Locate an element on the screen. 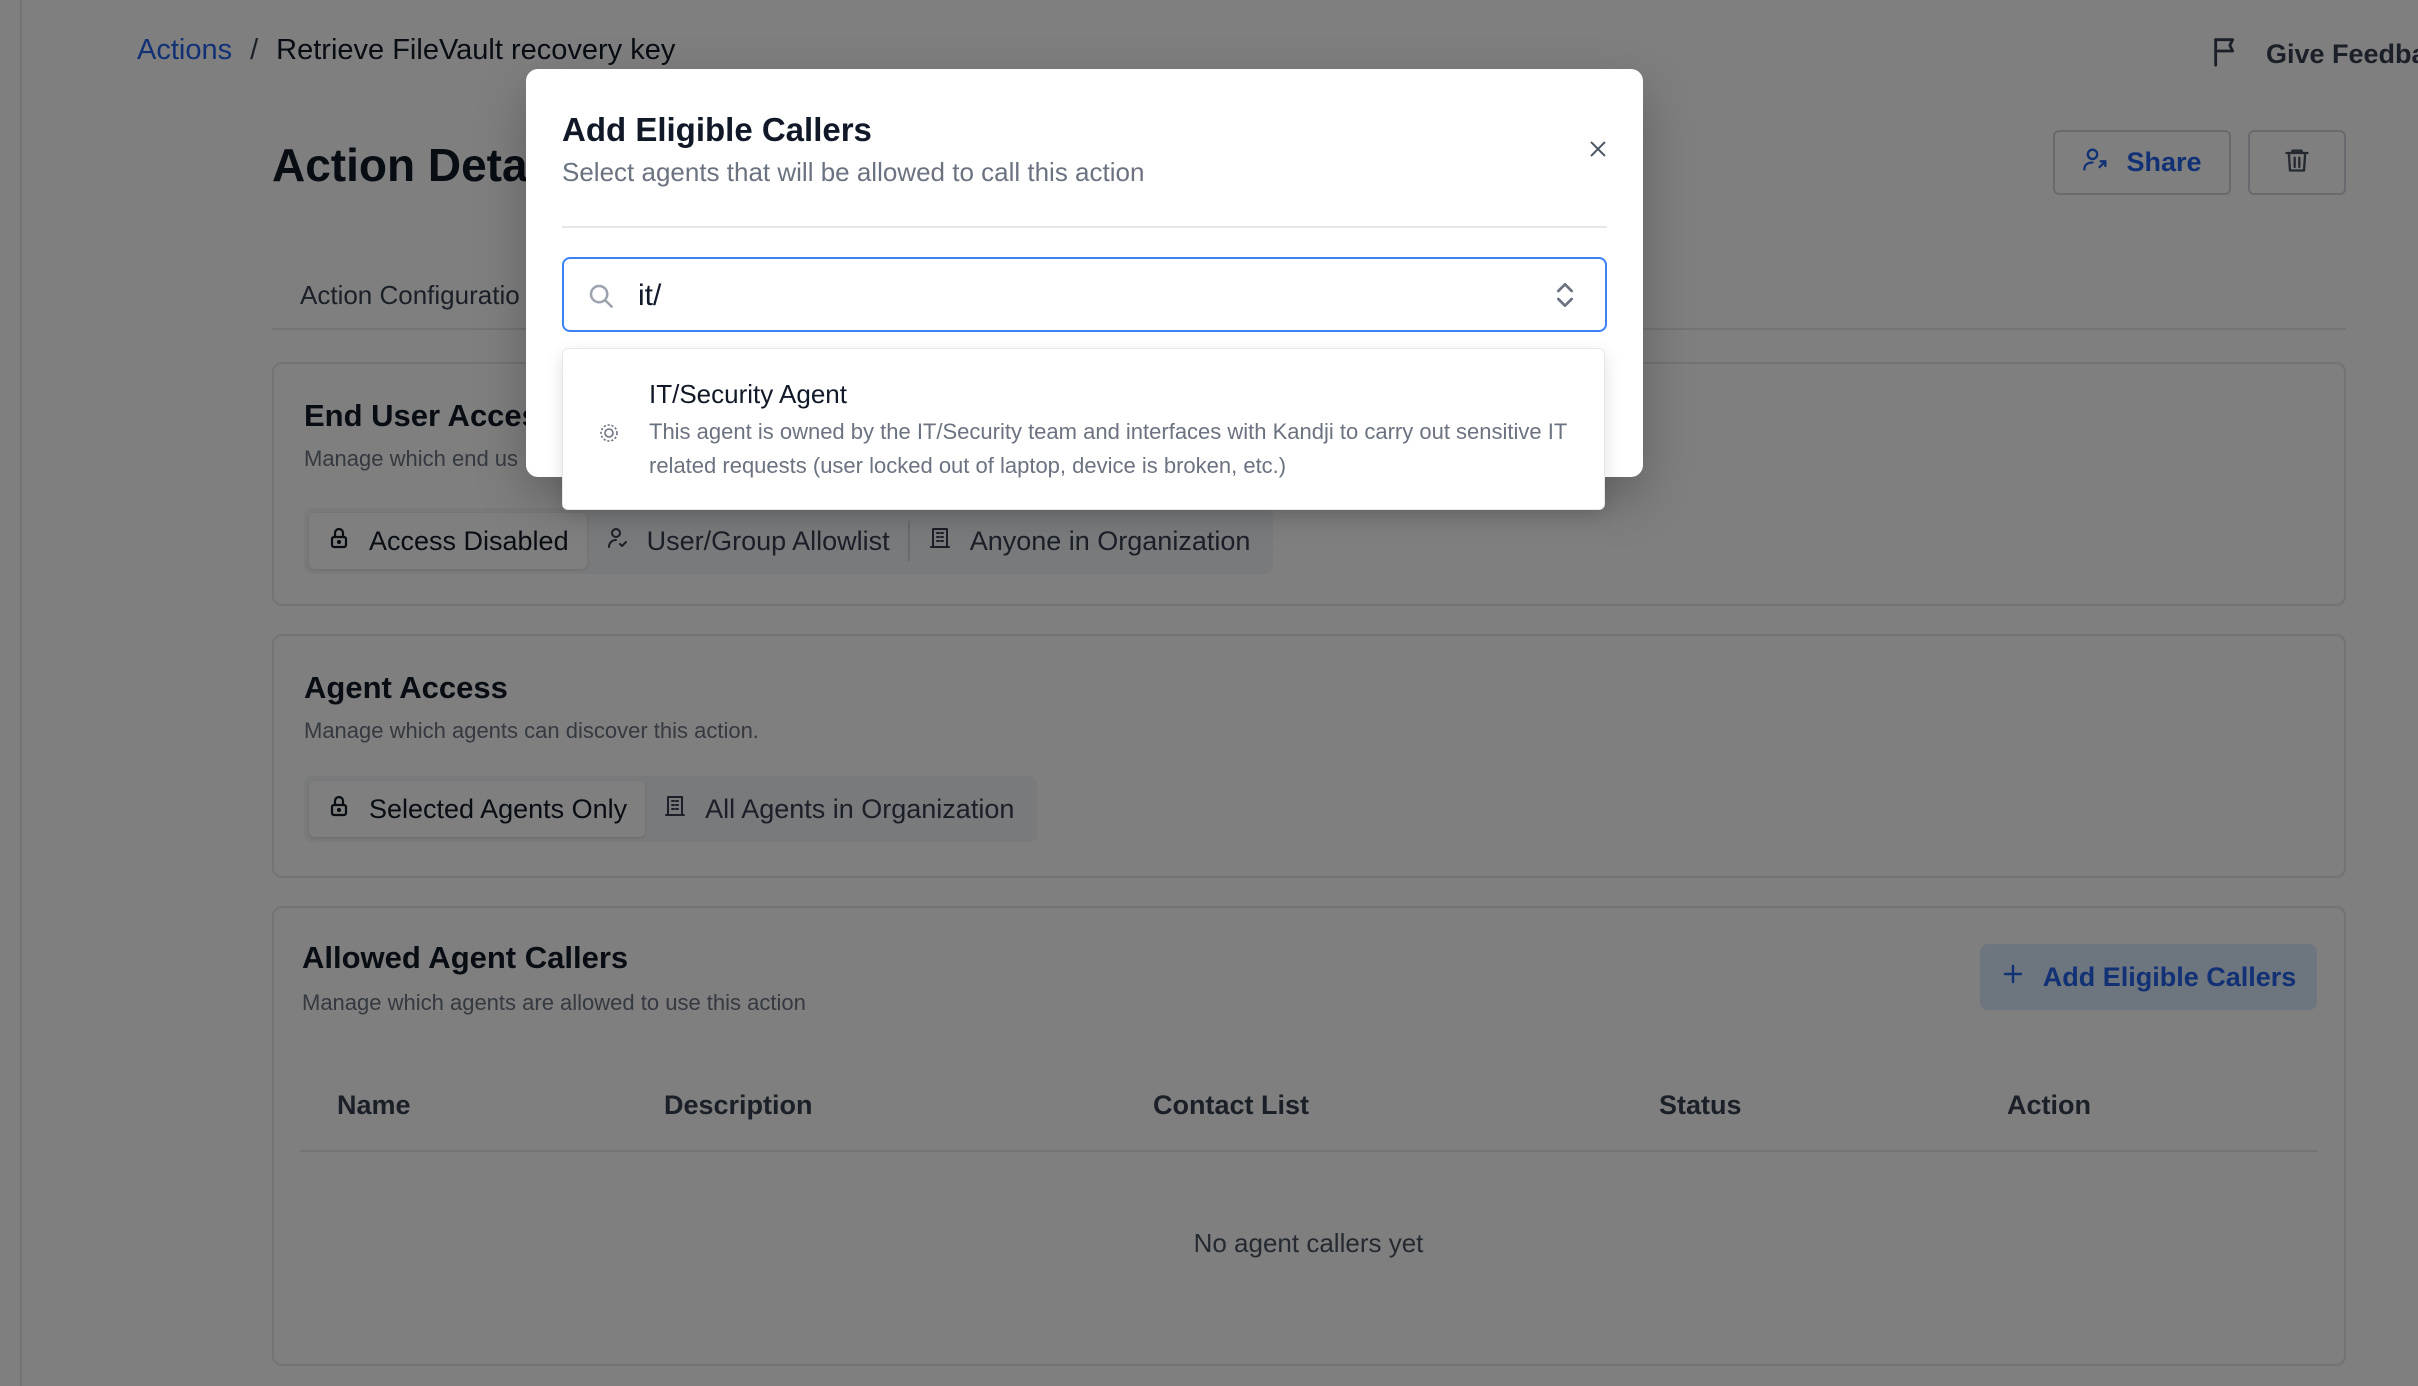  modal-title: Add Eligible Callers is located at coordinates (717, 129).